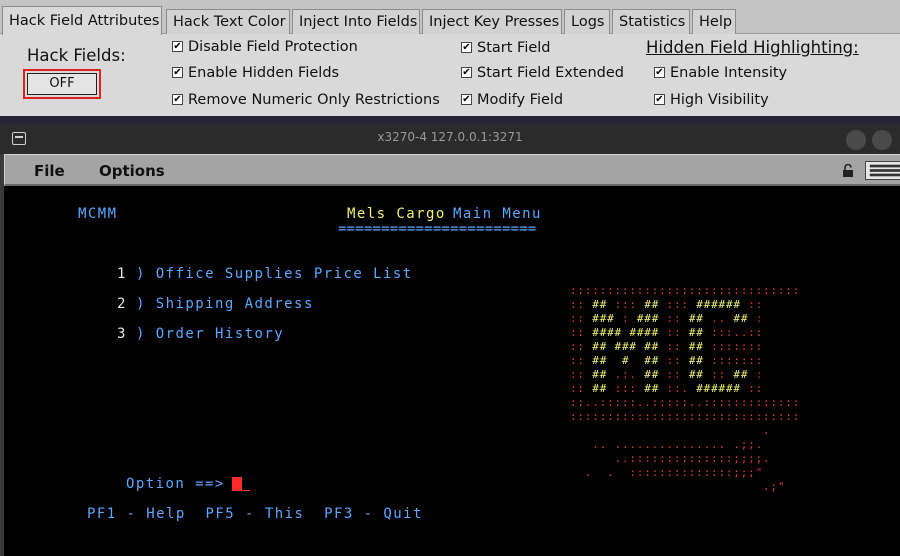 The image size is (900, 556). What do you see at coordinates (729, 73) in the screenshot?
I see `option-label: Enable Intensity` at bounding box center [729, 73].